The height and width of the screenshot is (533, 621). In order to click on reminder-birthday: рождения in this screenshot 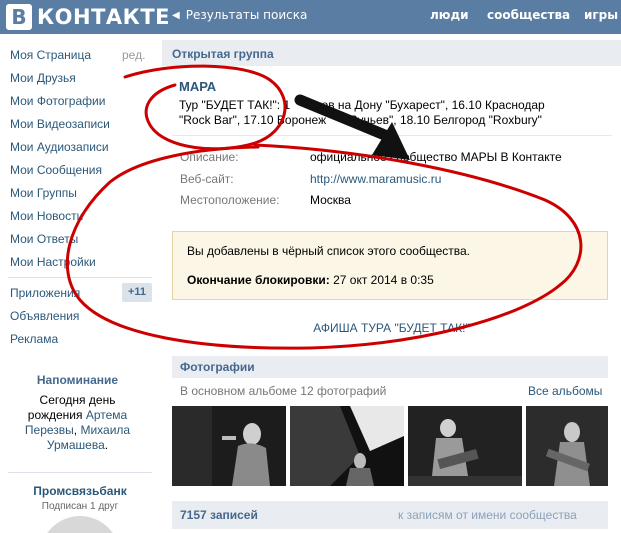, I will do `click(55, 415)`.